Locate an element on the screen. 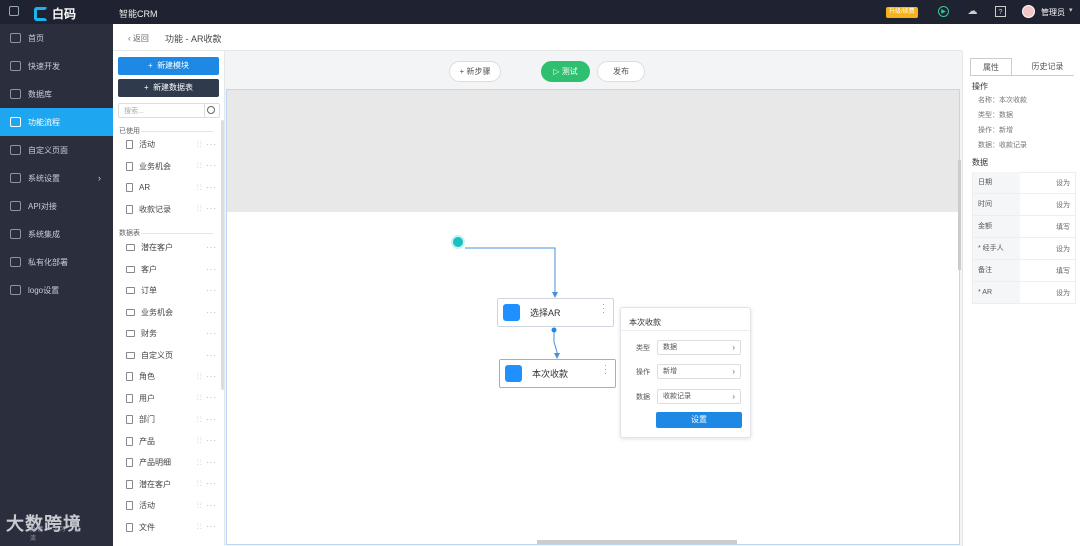 This screenshot has height=546, width=1080. sidebar-item-label: 自定义页面 is located at coordinates (48, 150).